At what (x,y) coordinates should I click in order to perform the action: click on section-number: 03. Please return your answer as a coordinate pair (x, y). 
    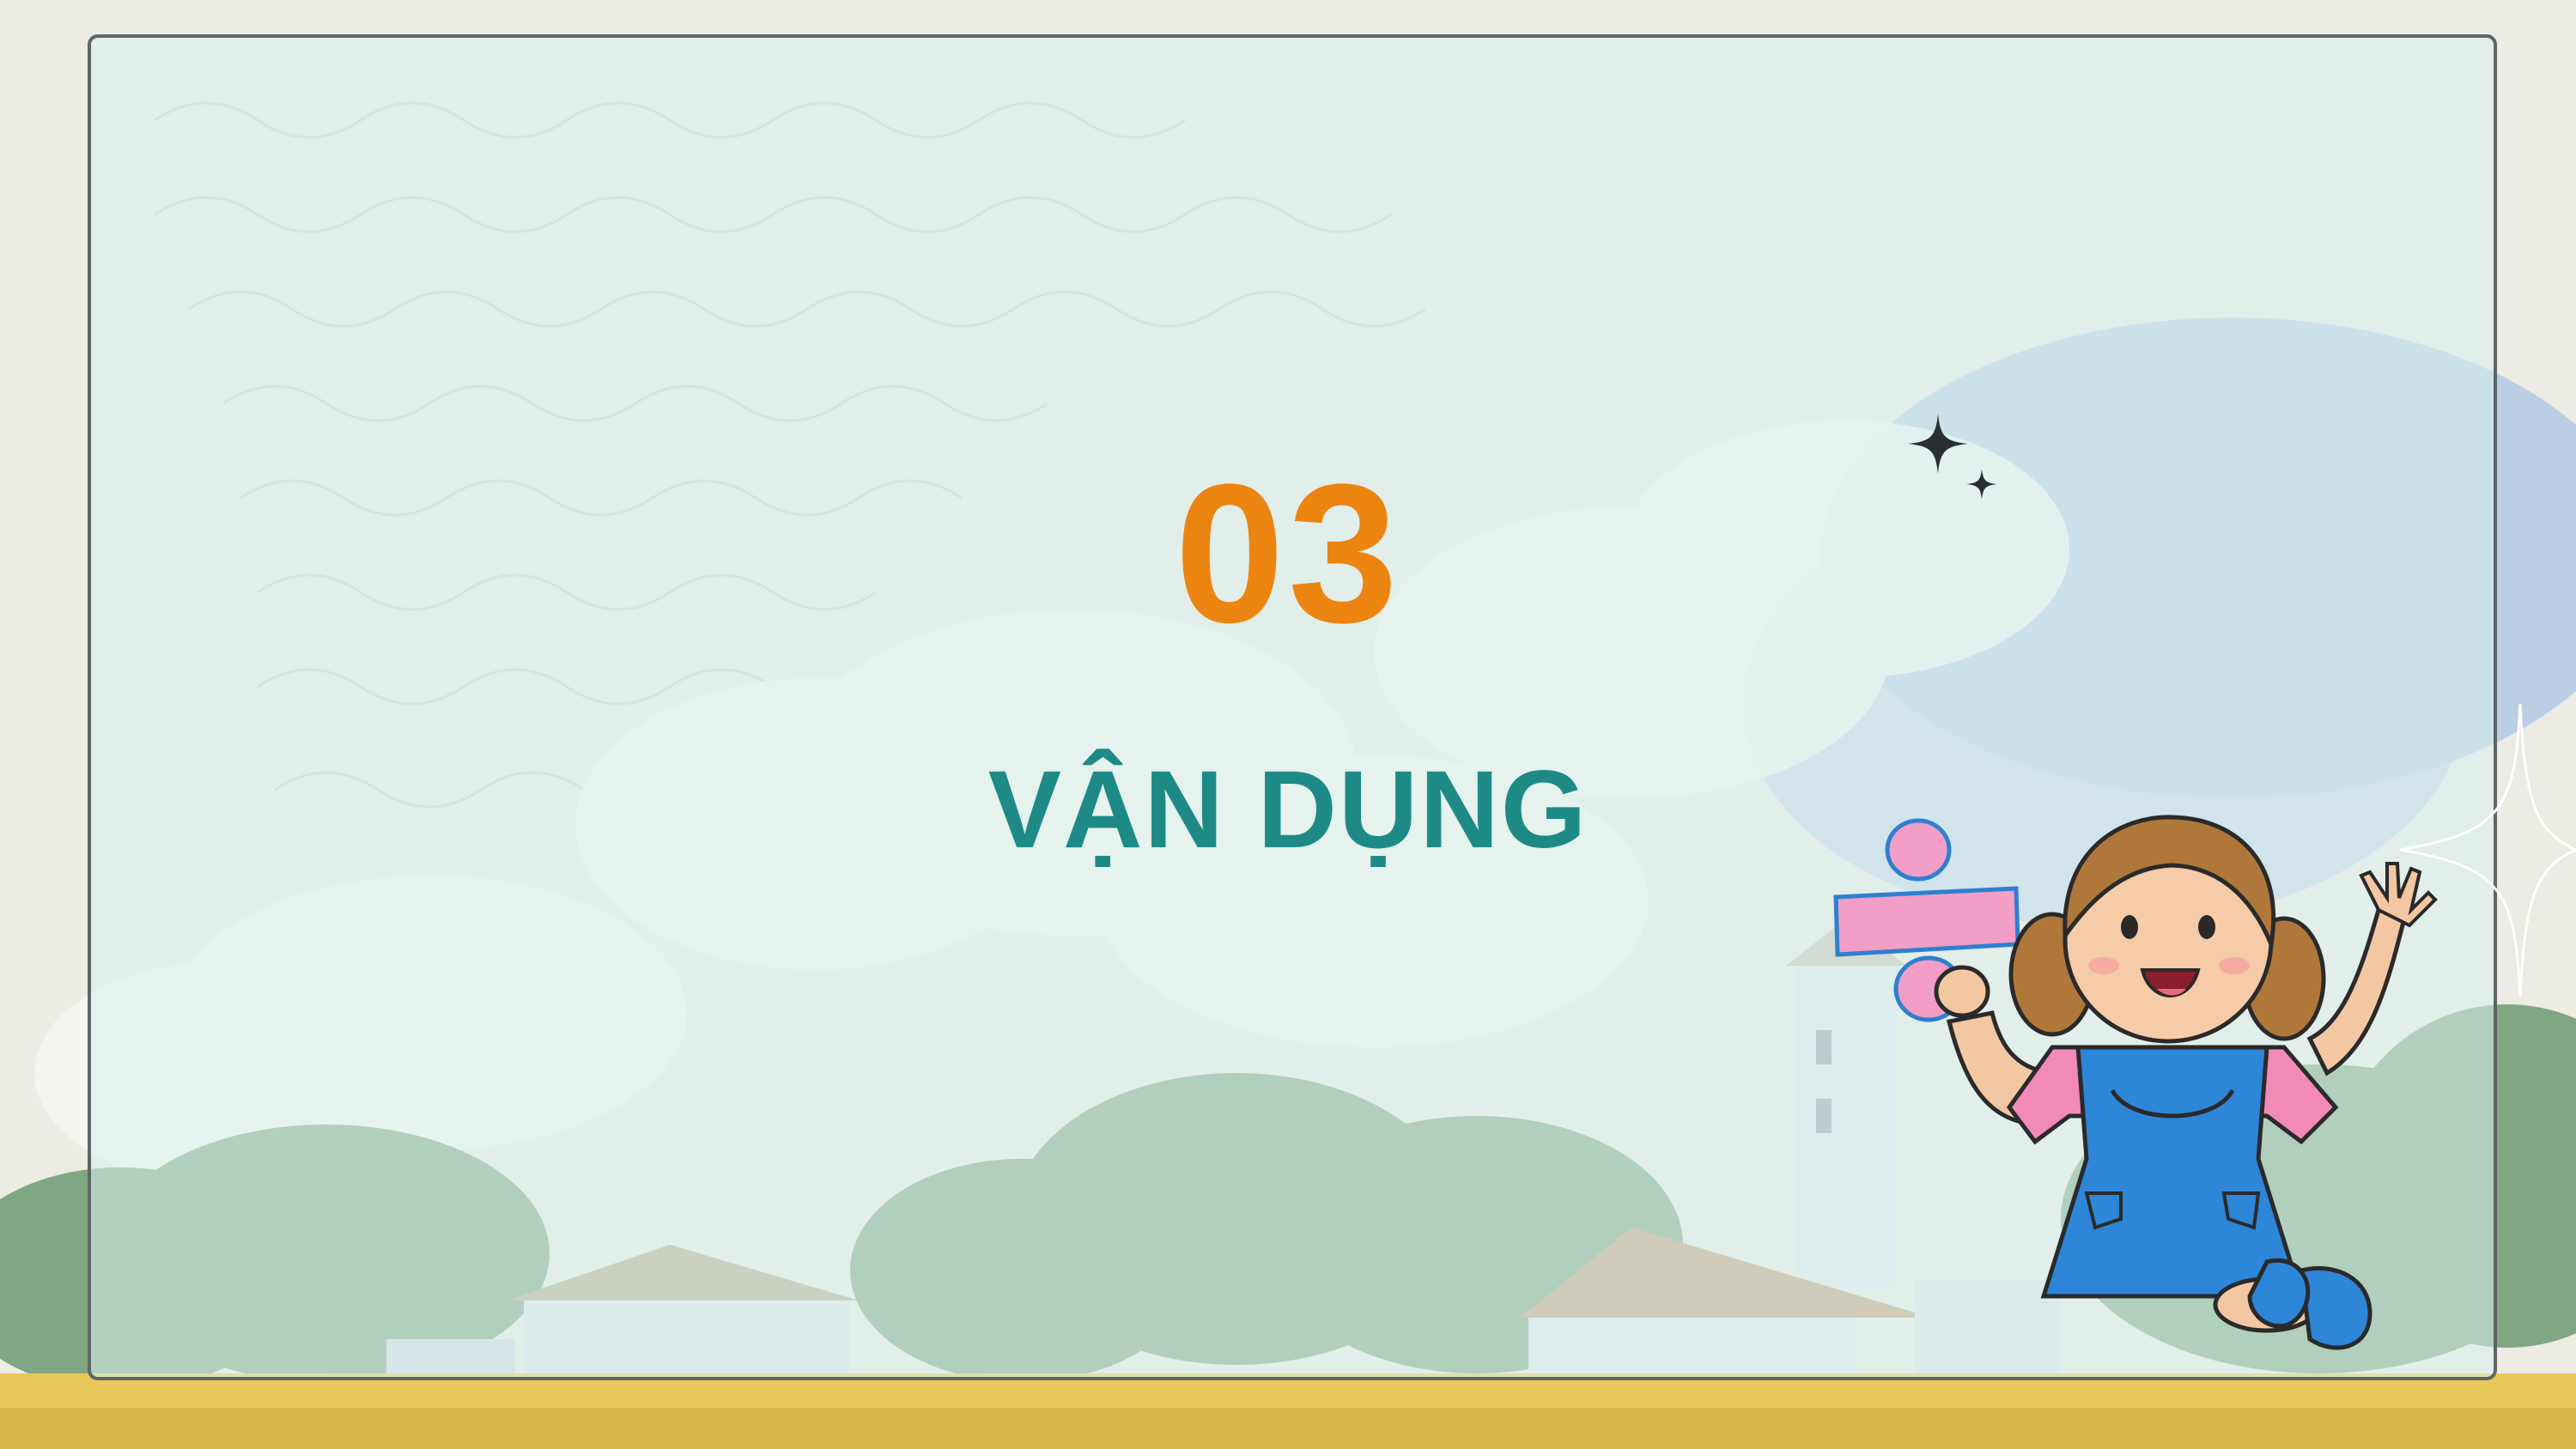
    Looking at the image, I should click on (1288, 553).